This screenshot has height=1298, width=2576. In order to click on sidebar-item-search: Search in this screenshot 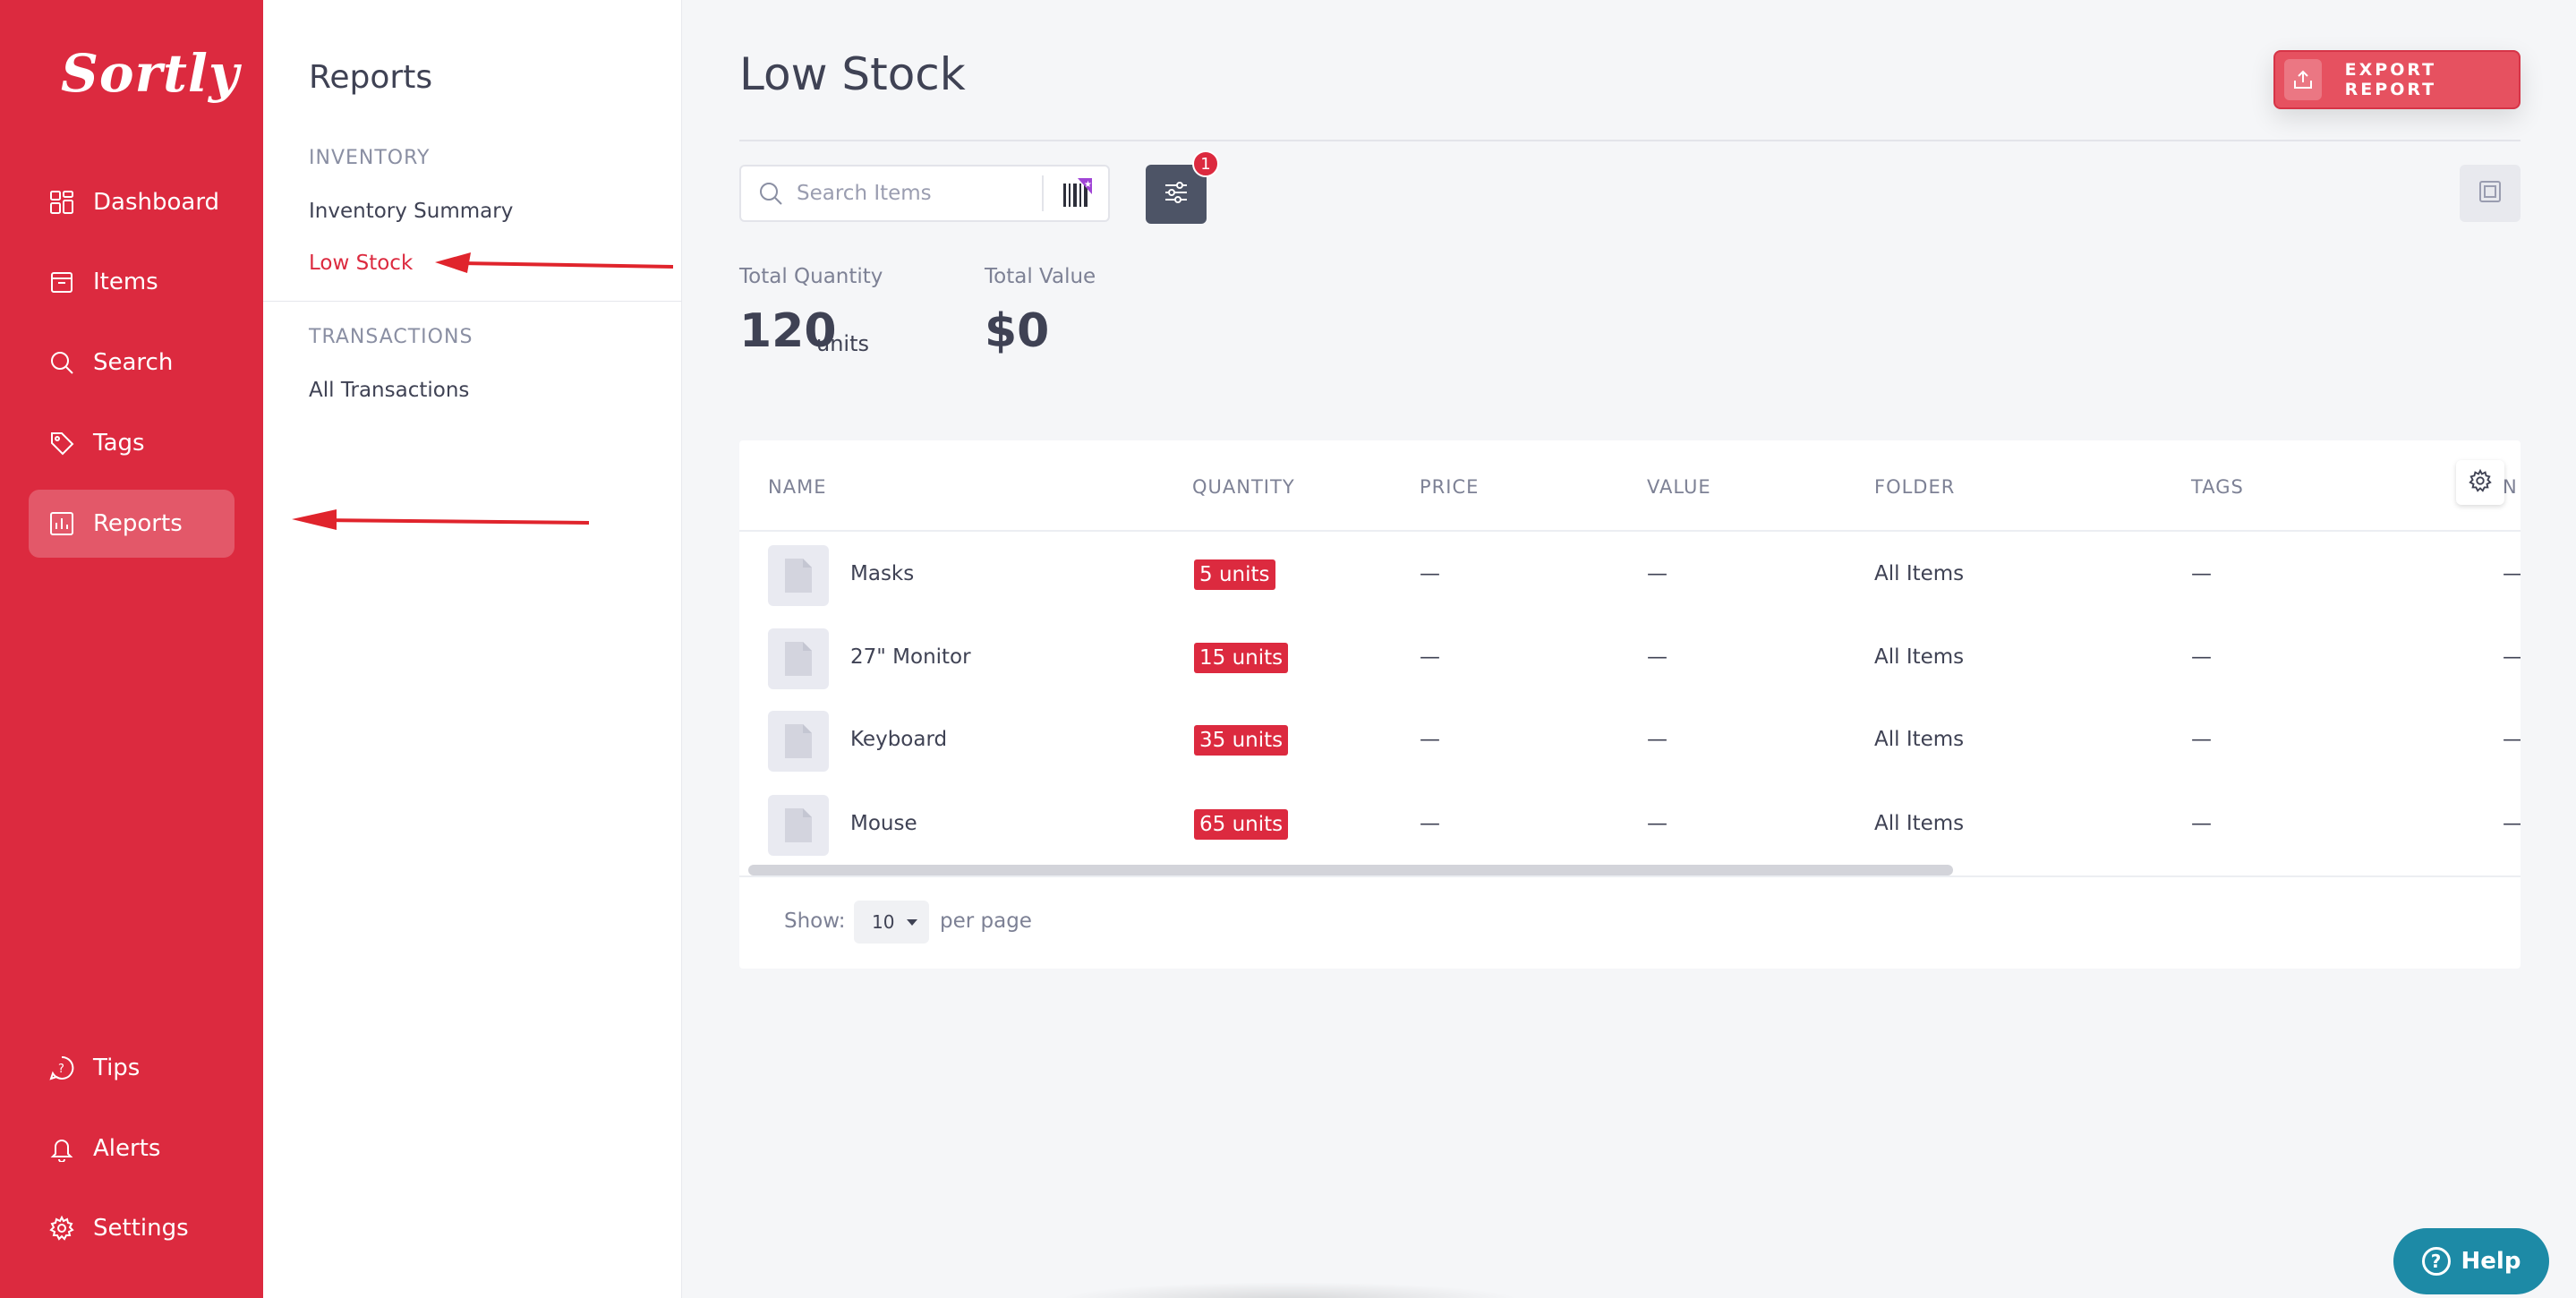, I will do `click(132, 363)`.